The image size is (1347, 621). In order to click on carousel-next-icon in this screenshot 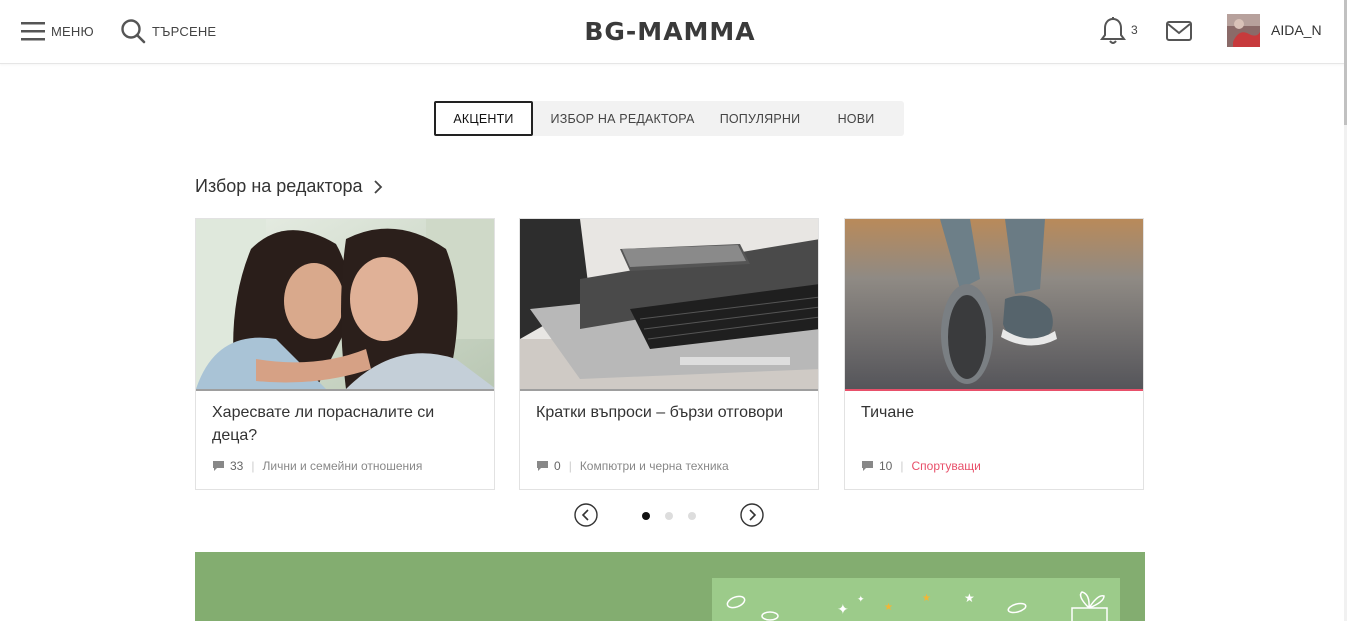, I will do `click(752, 515)`.